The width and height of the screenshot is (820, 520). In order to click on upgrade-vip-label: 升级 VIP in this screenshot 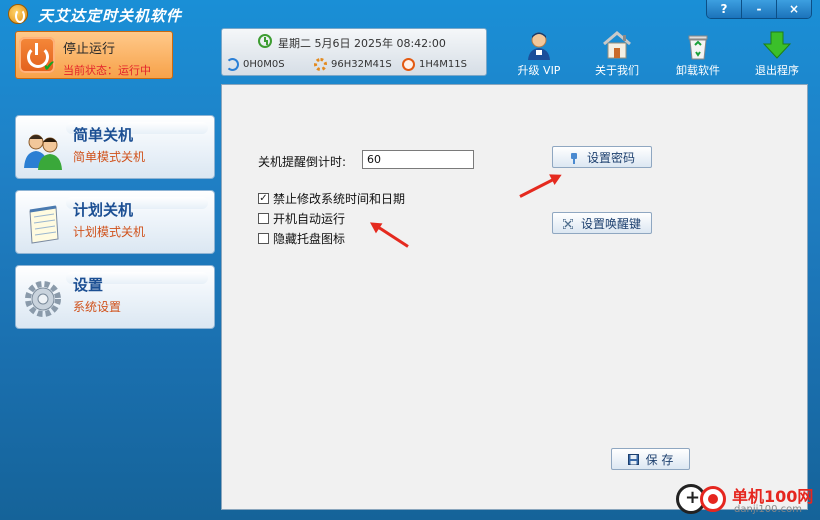, I will do `click(539, 70)`.